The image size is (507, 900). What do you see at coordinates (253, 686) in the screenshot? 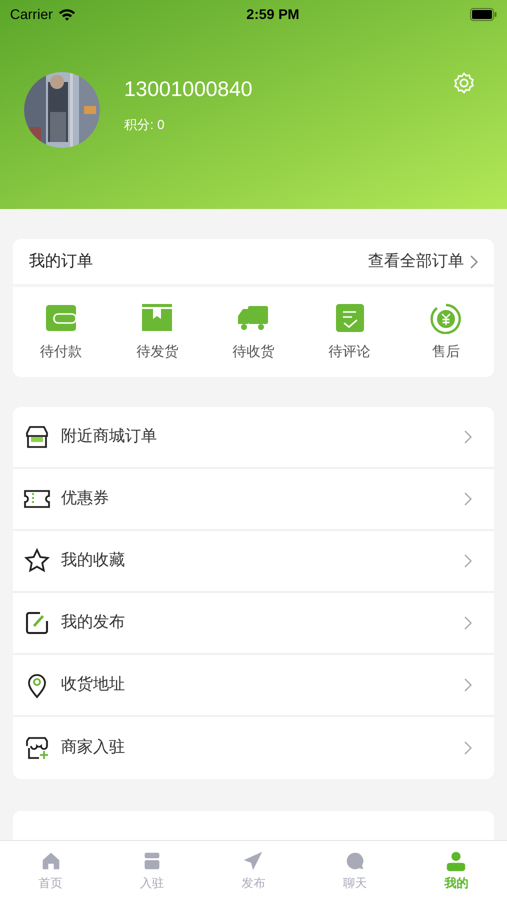
I see `menu-item: 收货地址` at bounding box center [253, 686].